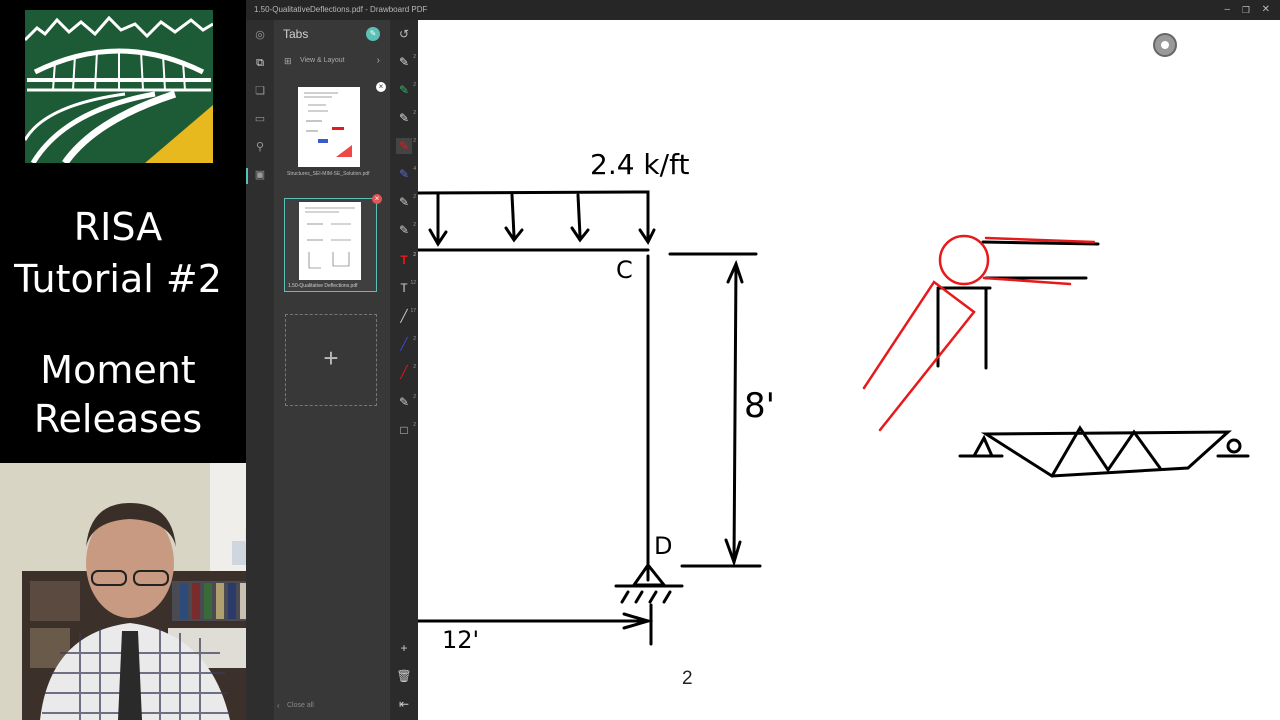 Image resolution: width=1280 pixels, height=720 pixels. Describe the element at coordinates (373, 34) in the screenshot. I see `pin-icon: ✎` at that location.